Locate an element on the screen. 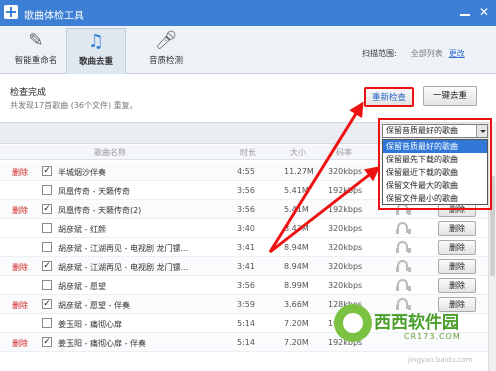  chevron-down-icon is located at coordinates (481, 131).